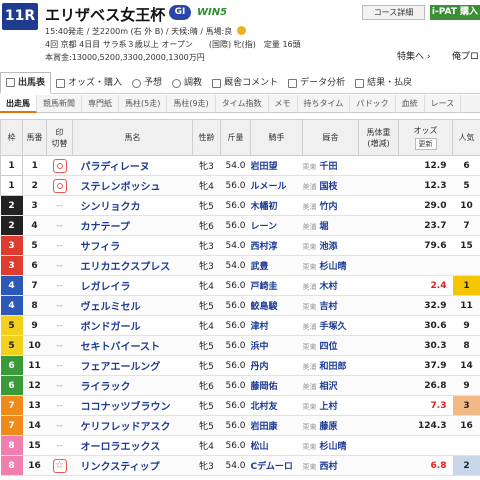 The image size is (480, 480). I want to click on tab-main: データ分析, so click(316, 83).